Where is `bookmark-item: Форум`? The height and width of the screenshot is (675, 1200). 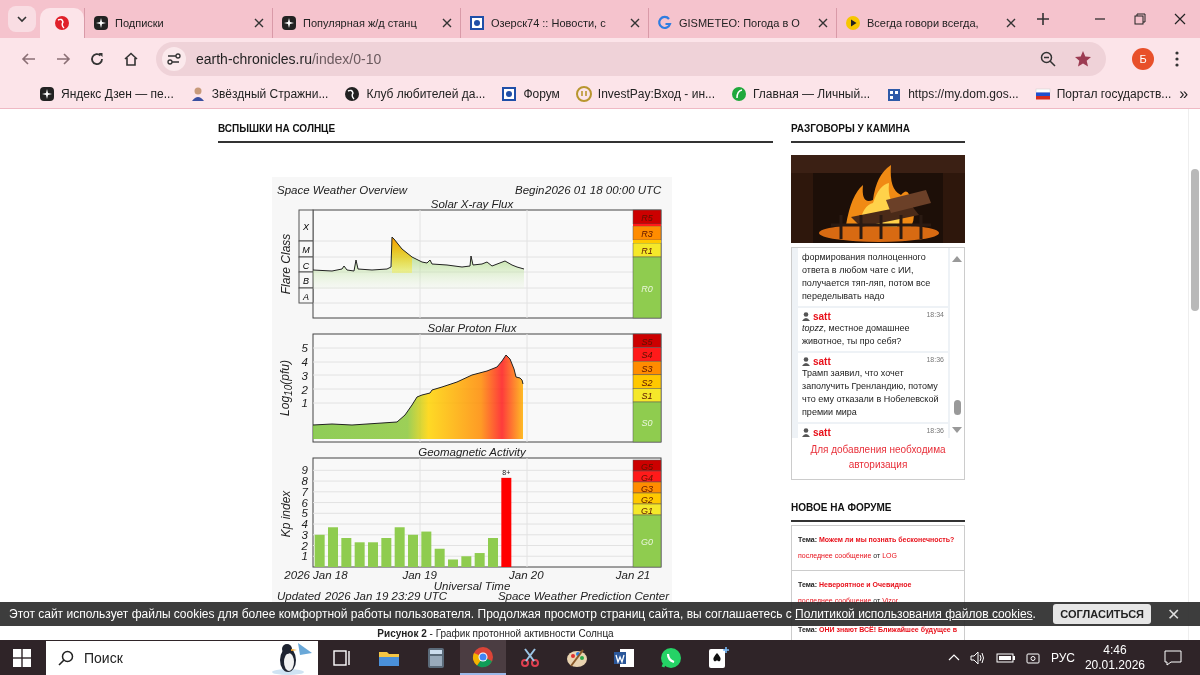 bookmark-item: Форум is located at coordinates (530, 94).